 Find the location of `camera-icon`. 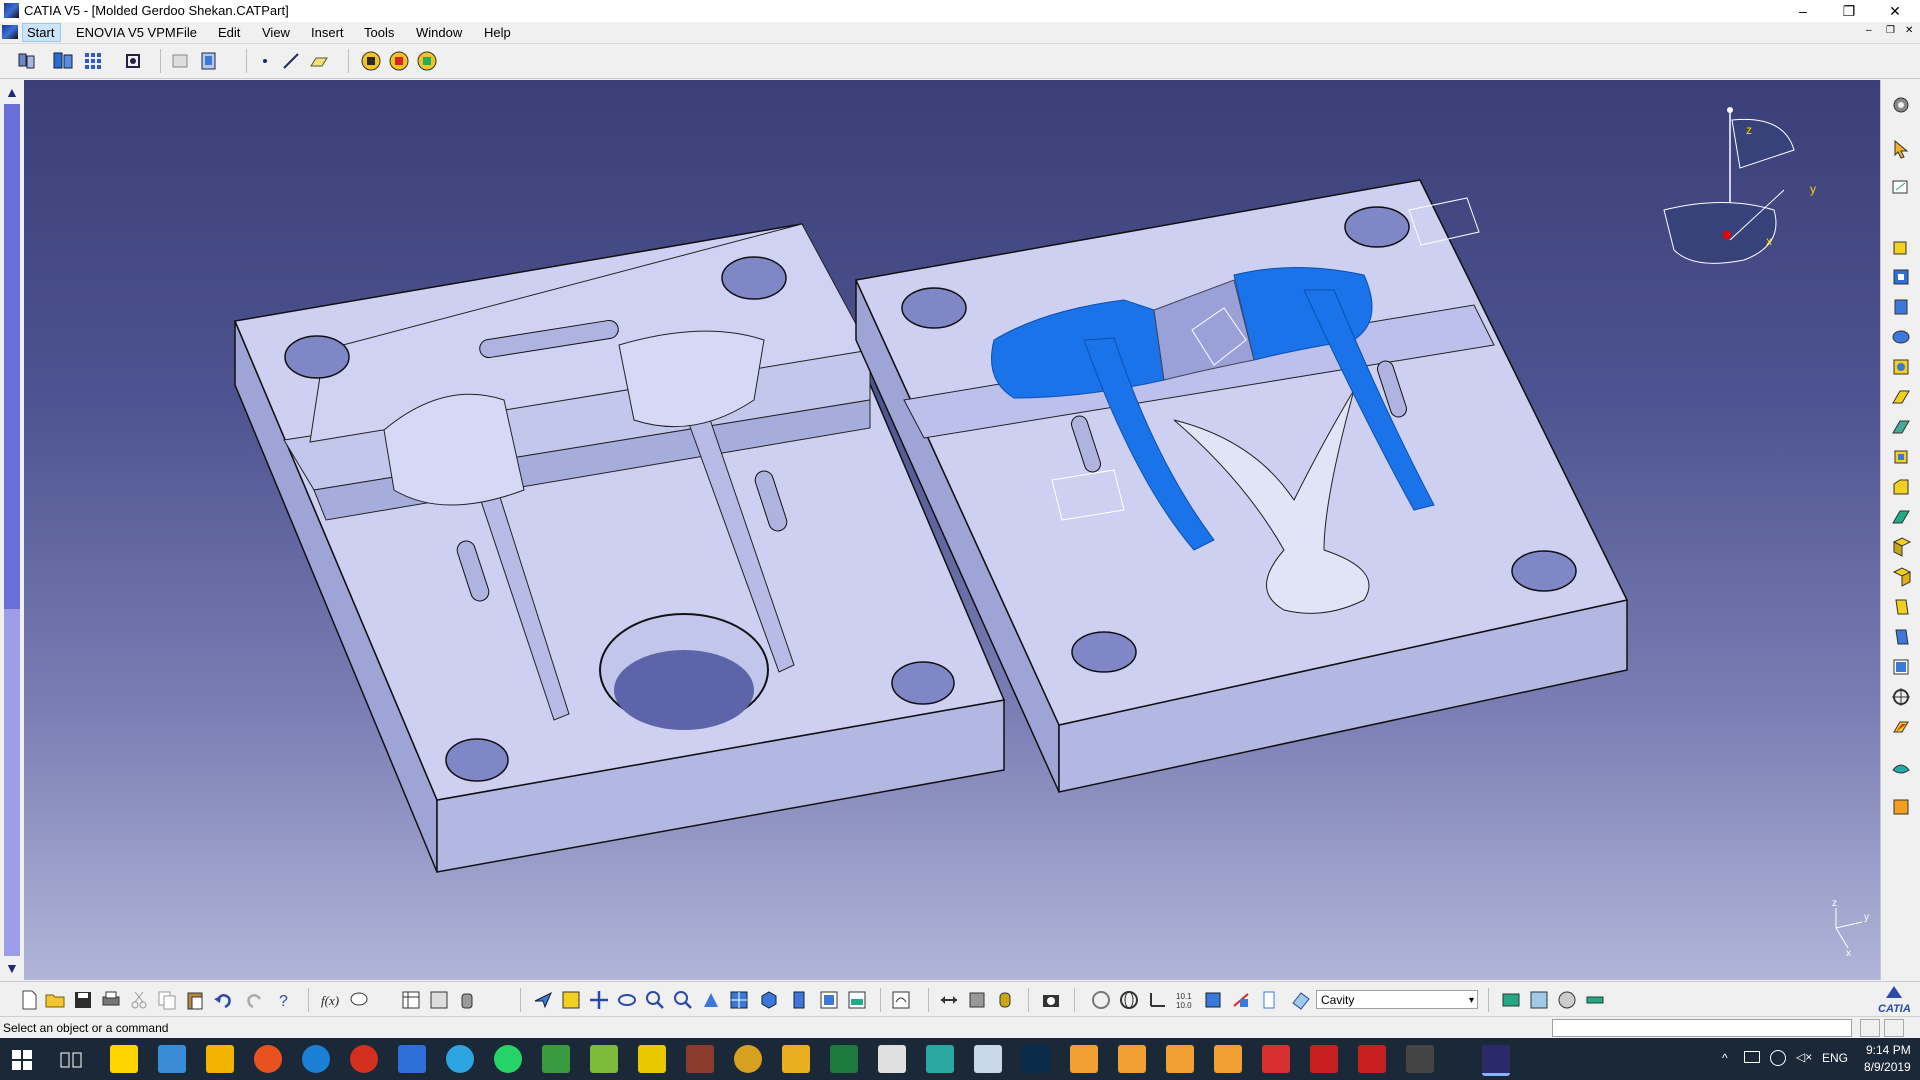

camera-icon is located at coordinates (1051, 1000).